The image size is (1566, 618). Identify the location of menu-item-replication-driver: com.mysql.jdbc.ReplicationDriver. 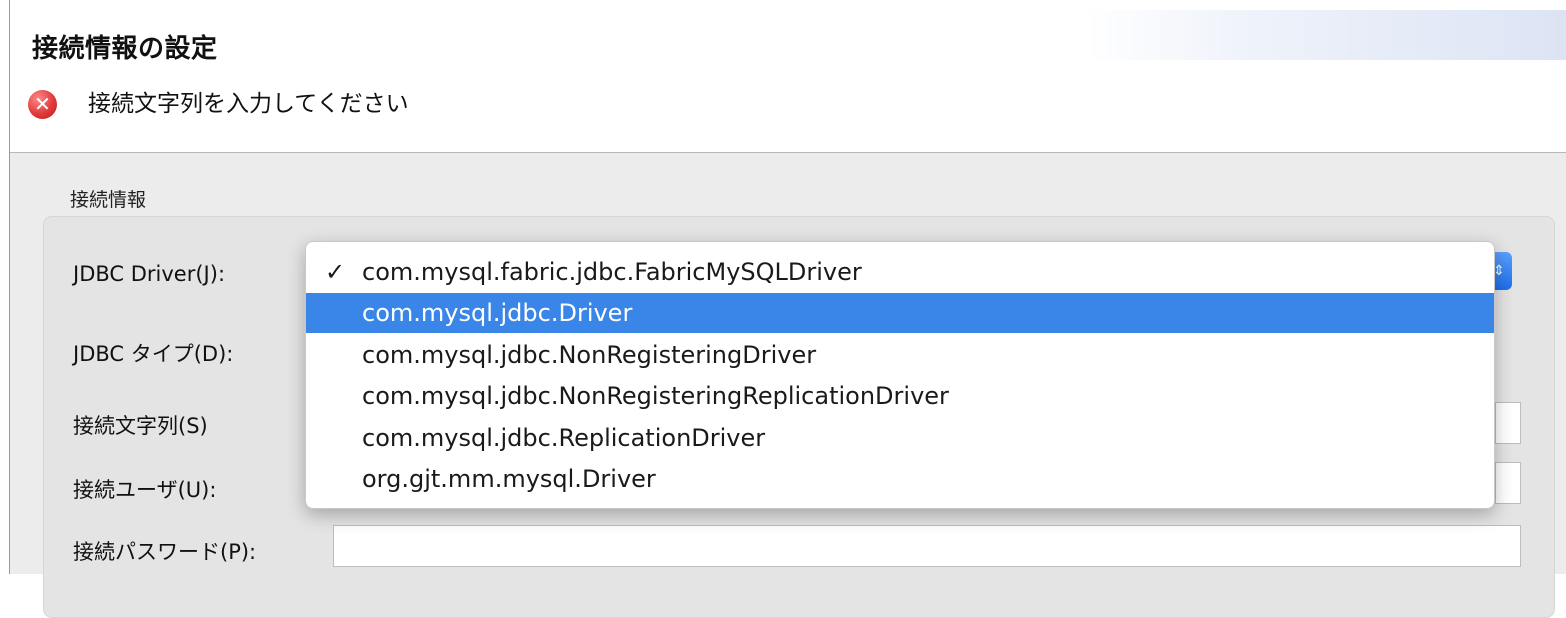
(900, 438).